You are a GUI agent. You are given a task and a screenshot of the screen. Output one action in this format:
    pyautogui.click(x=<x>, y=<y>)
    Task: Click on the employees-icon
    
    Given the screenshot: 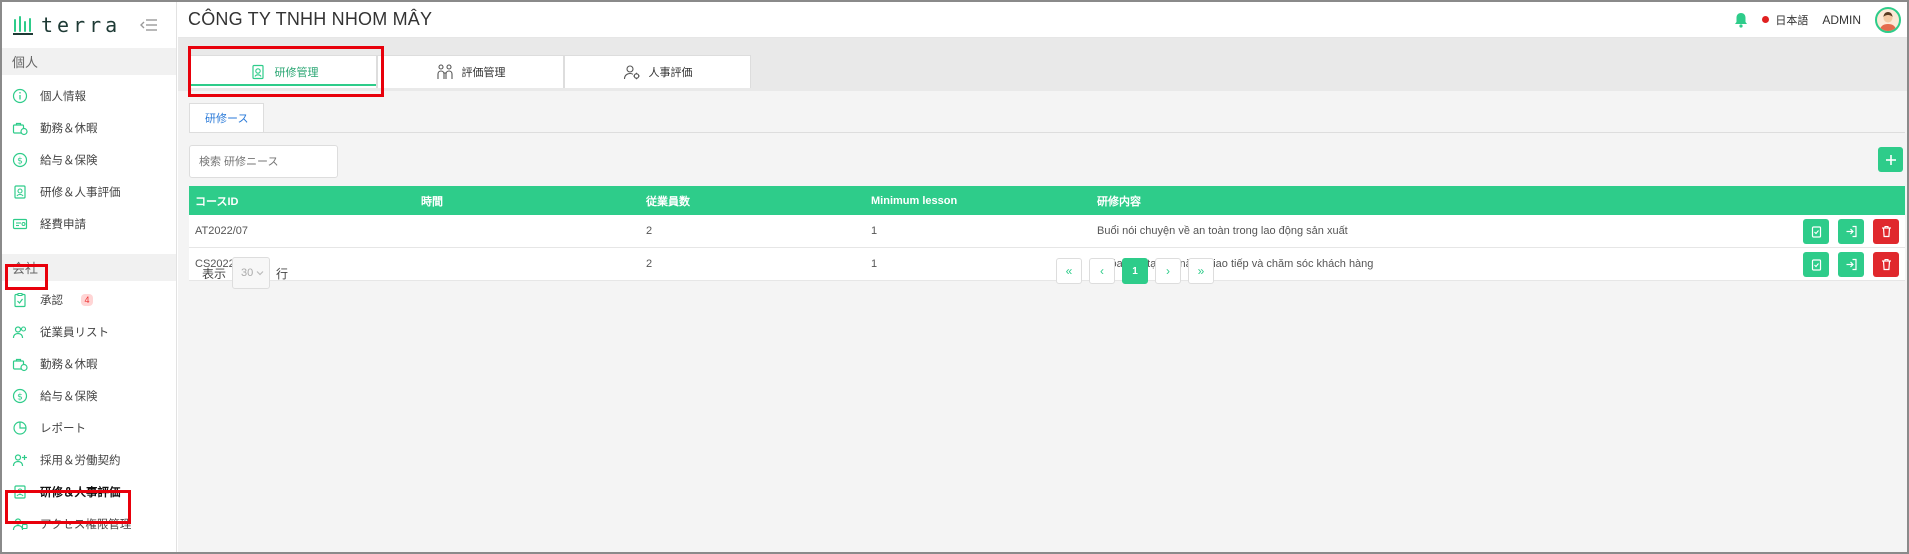 What is the action you would take?
    pyautogui.click(x=19, y=332)
    